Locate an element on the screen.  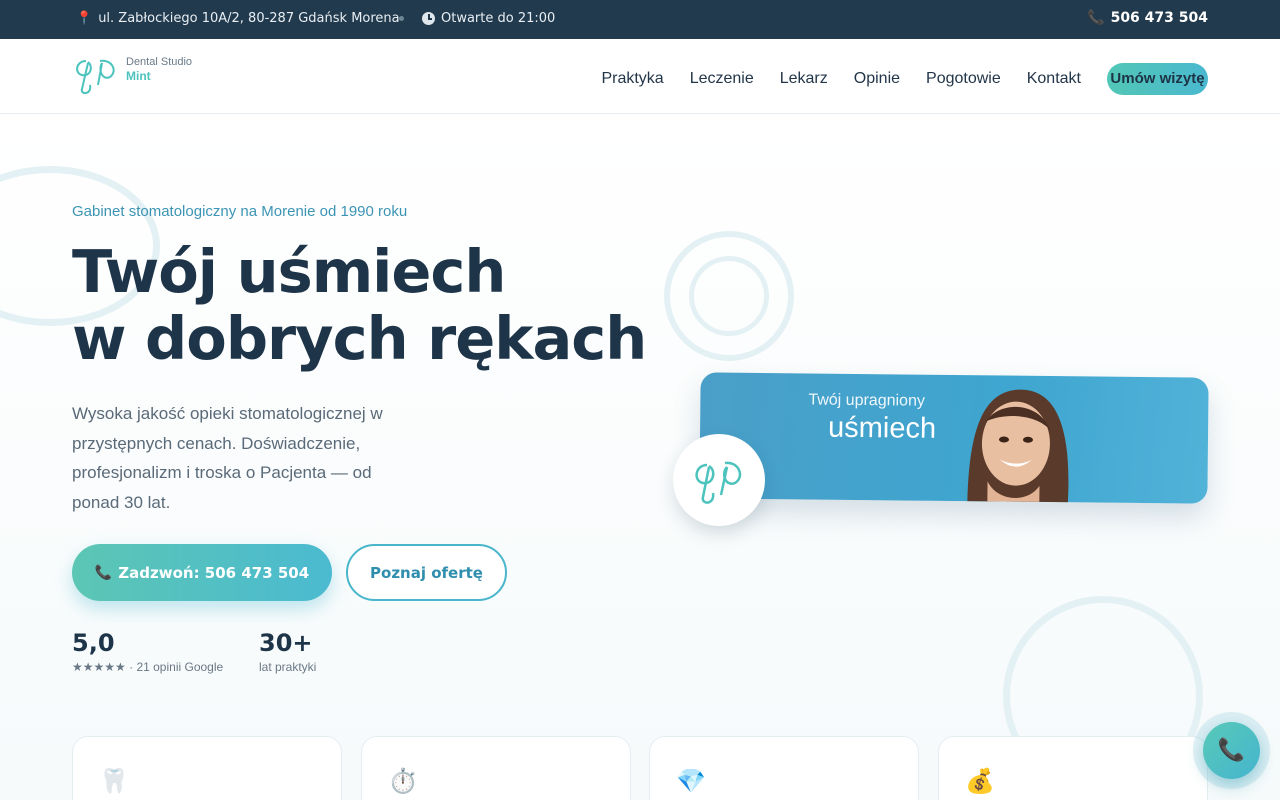
stat-rating: 5,0 ★★★★★ · 21 opinii Google is located at coordinates (147, 651).